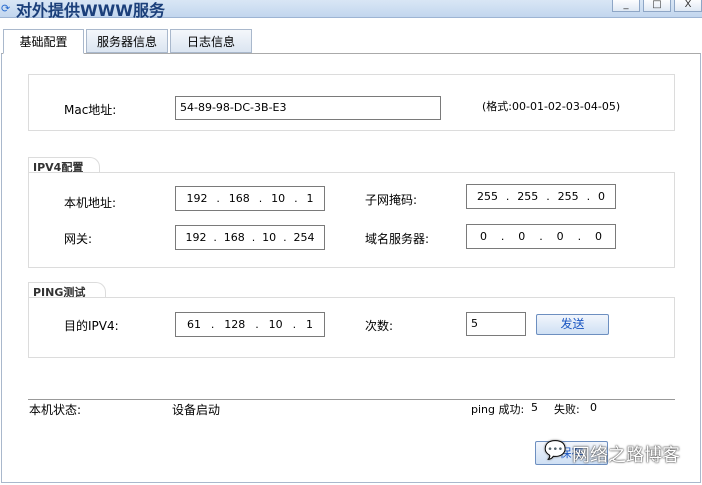 Image resolution: width=702 pixels, height=485 pixels. Describe the element at coordinates (6, 8) in the screenshot. I see `app-icon: ⟳` at that location.